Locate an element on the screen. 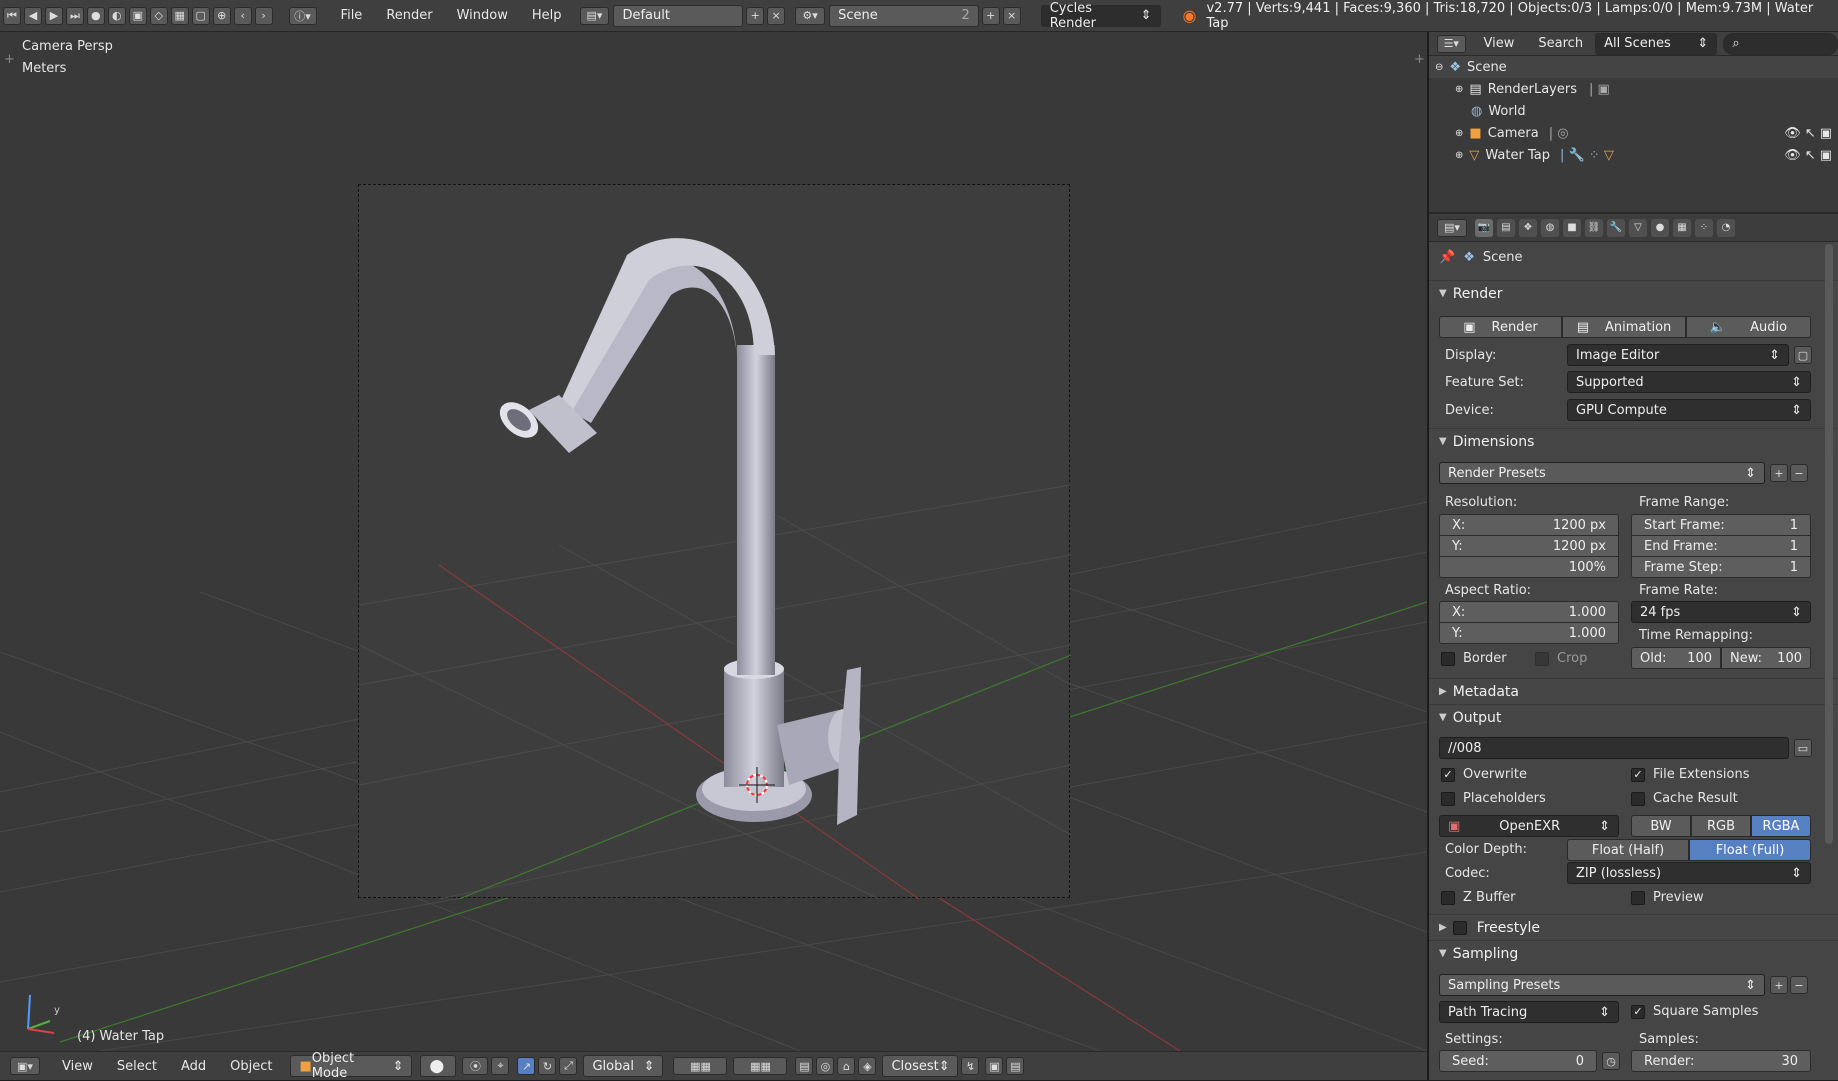 This screenshot has height=1081, width=1838. lock-interface-icon: ▢ is located at coordinates (1803, 355).